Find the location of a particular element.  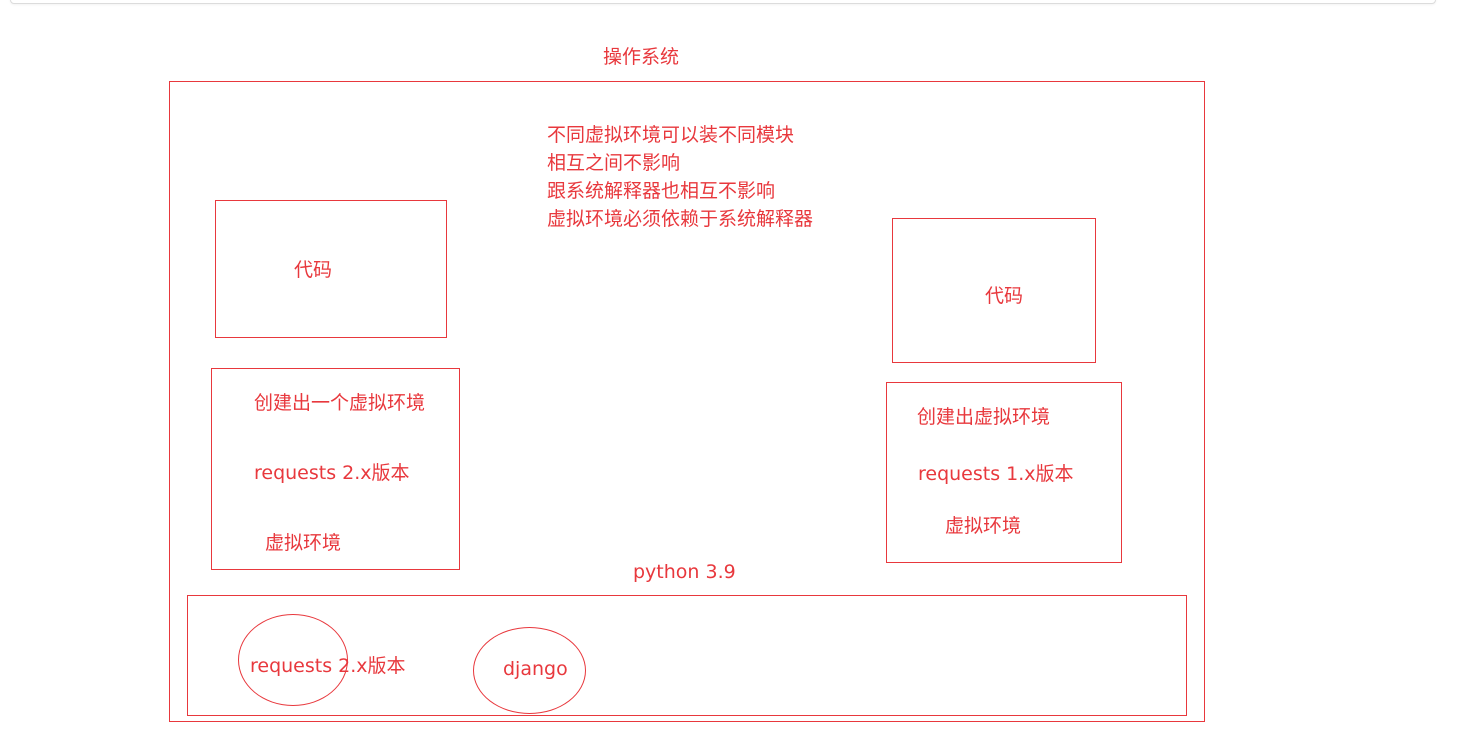

right-venv-title: 创建出虚拟环境 is located at coordinates (984, 417).